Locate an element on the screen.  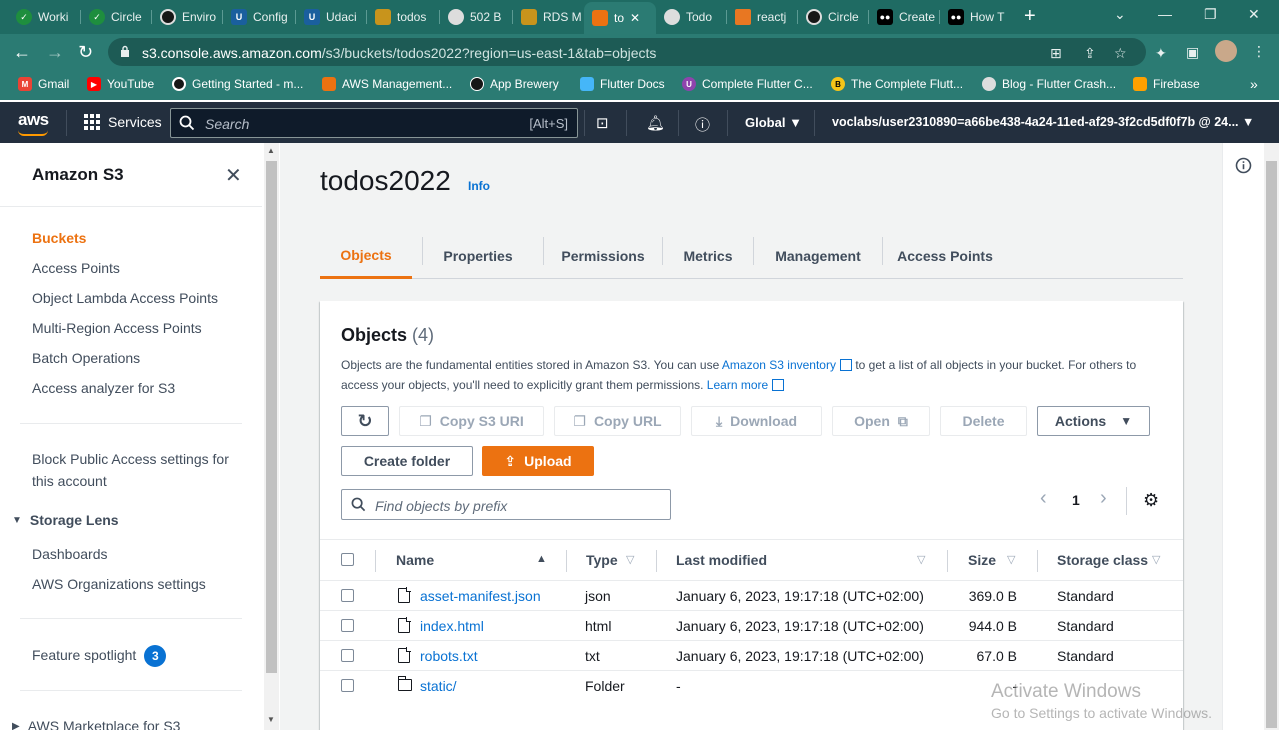
profile-avatar is located at coordinates (1226, 51).